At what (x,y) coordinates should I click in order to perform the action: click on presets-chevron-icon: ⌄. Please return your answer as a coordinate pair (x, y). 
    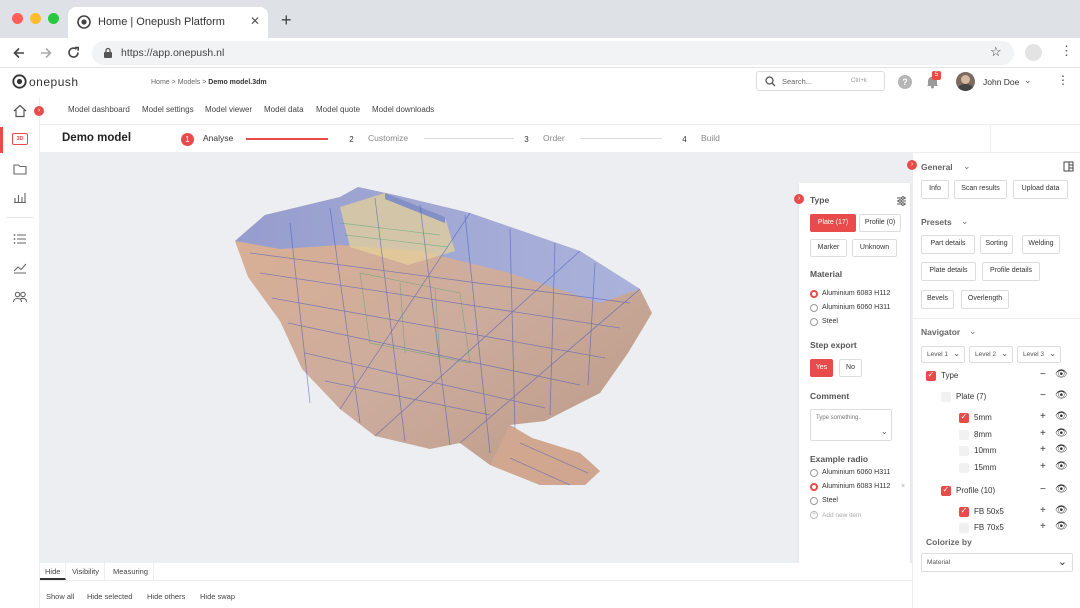
    Looking at the image, I should click on (965, 221).